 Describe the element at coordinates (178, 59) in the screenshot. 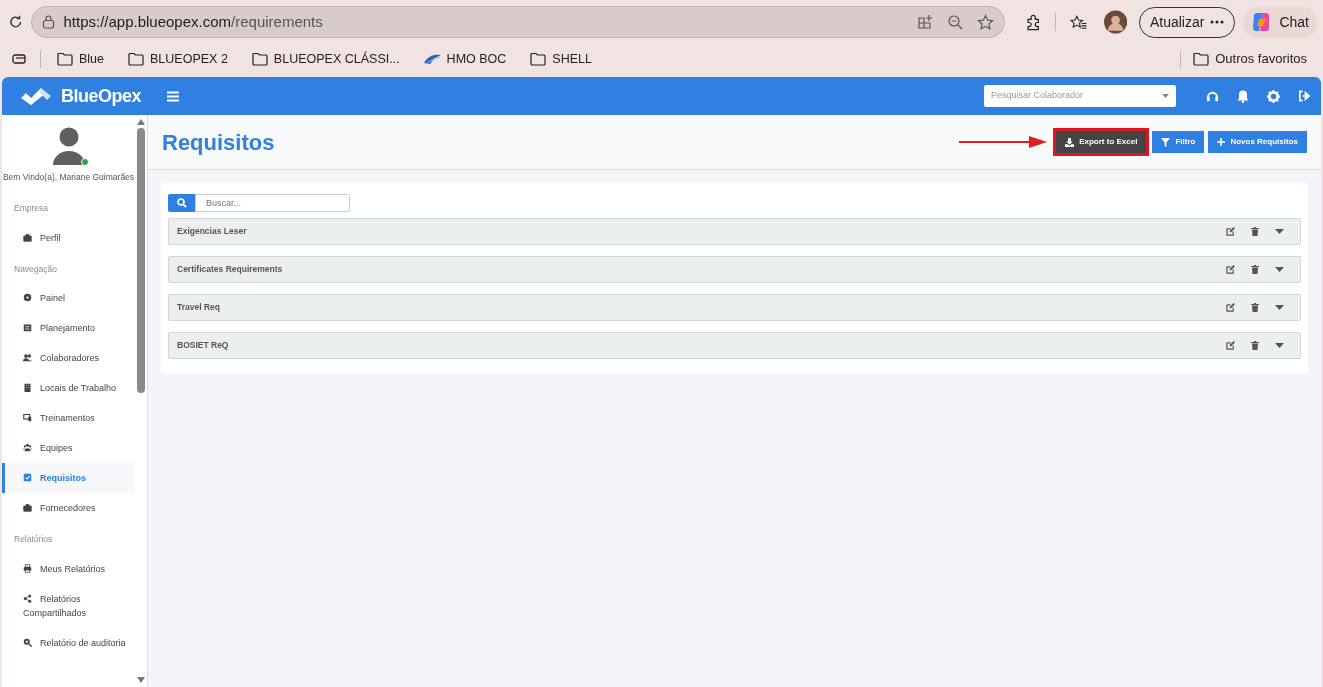

I see `bookmark: BLUEOPEX 2` at that location.